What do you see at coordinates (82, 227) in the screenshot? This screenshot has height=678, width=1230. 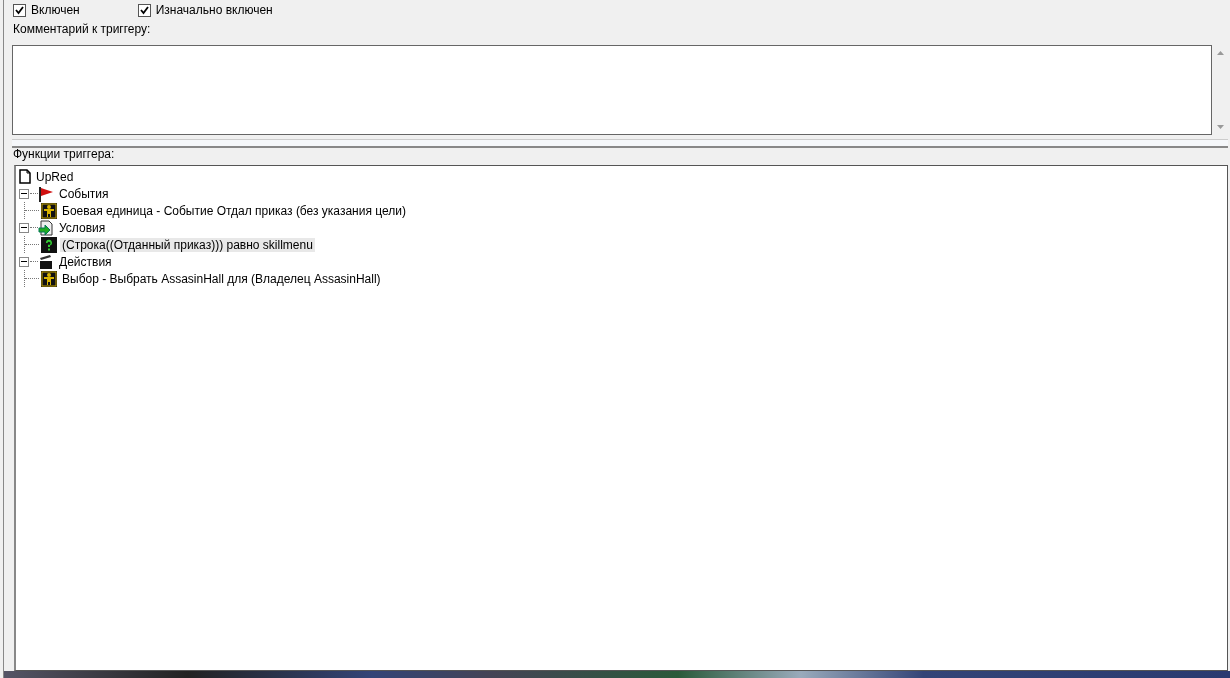 I see `tree-item: Условия` at bounding box center [82, 227].